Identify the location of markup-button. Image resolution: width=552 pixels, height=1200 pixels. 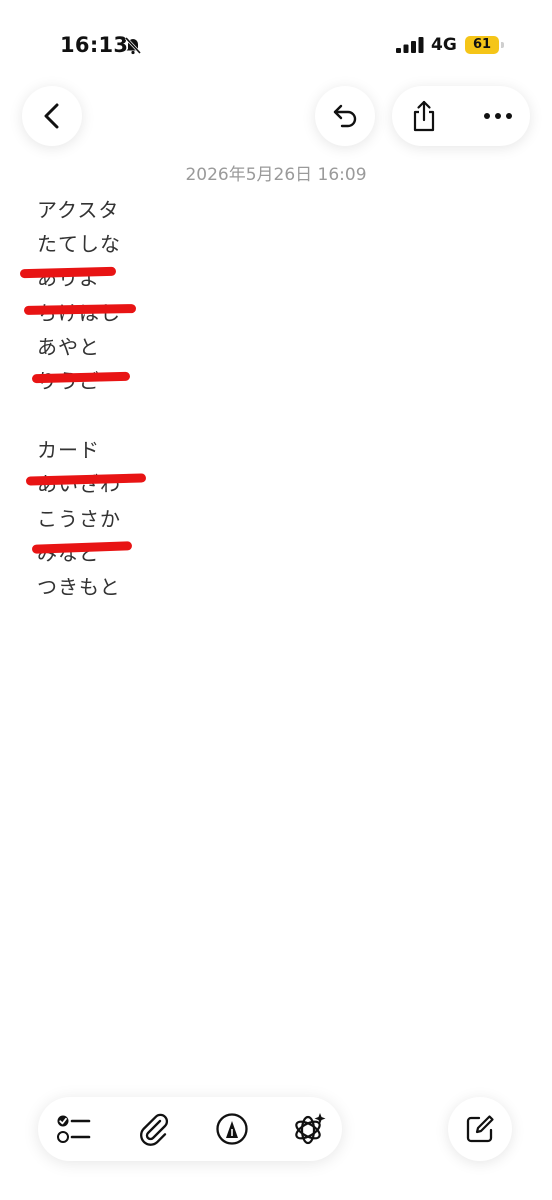
(232, 1129).